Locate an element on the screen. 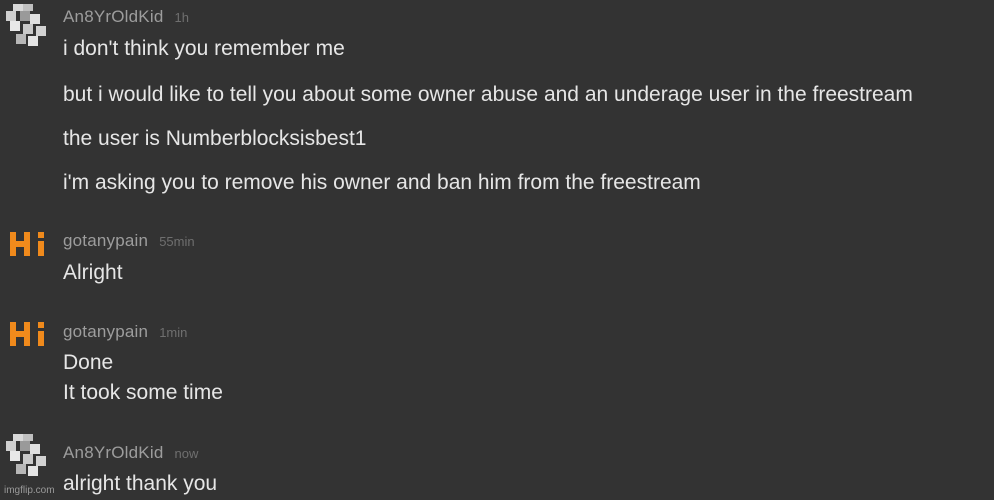 This screenshot has height=500, width=994. message-text: Done is located at coordinates (88, 362).